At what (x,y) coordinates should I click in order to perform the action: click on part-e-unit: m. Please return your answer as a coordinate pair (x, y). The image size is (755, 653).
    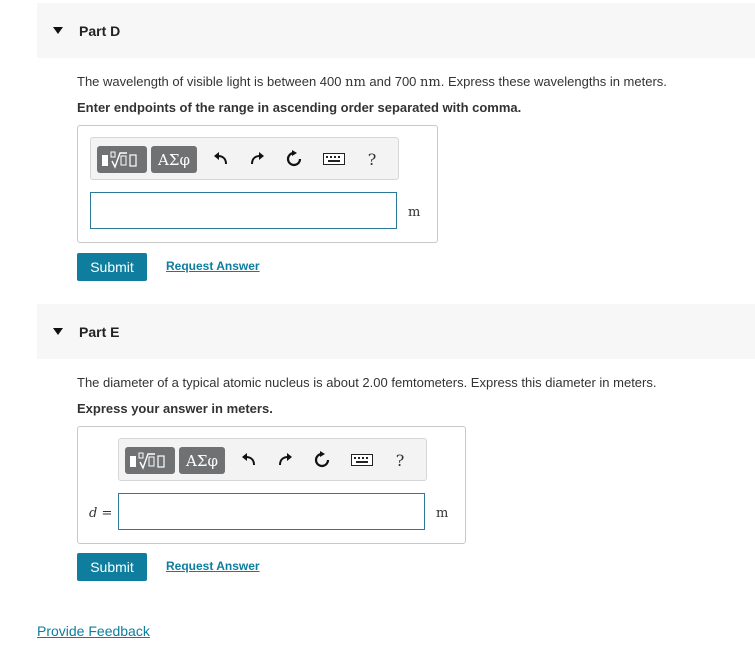
    Looking at the image, I should click on (442, 513).